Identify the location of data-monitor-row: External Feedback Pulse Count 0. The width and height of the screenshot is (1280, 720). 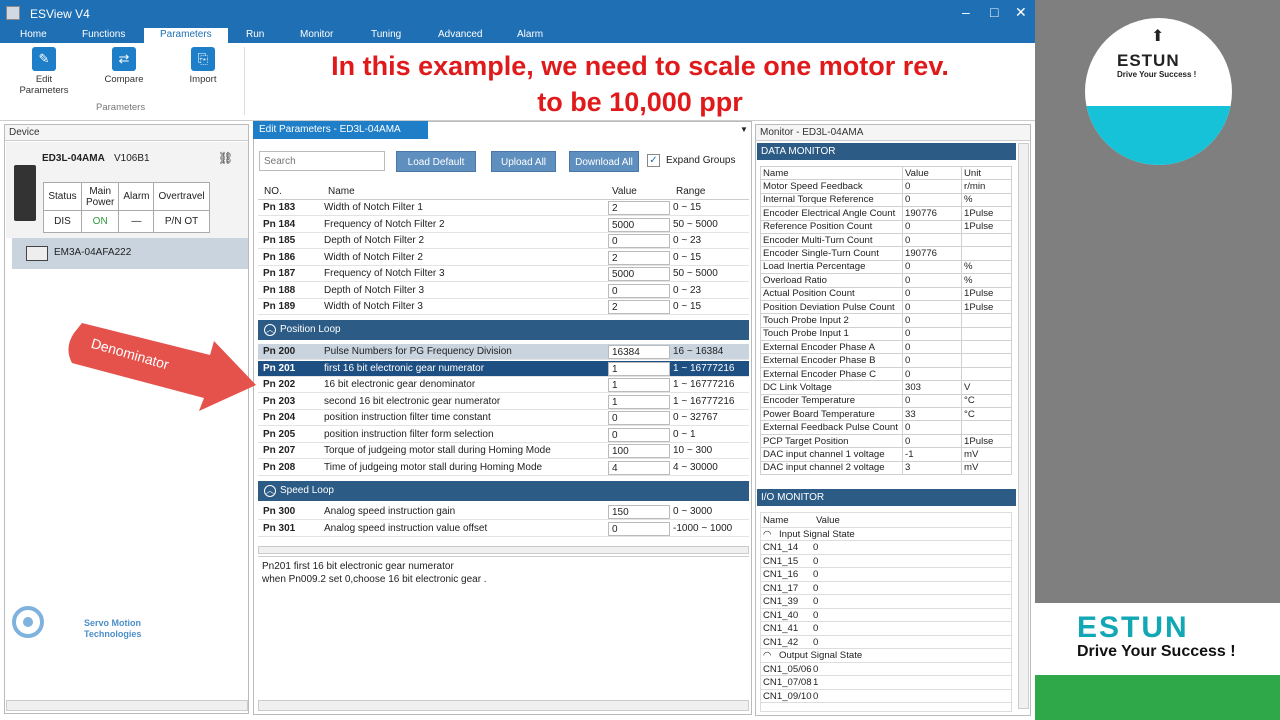
(886, 427).